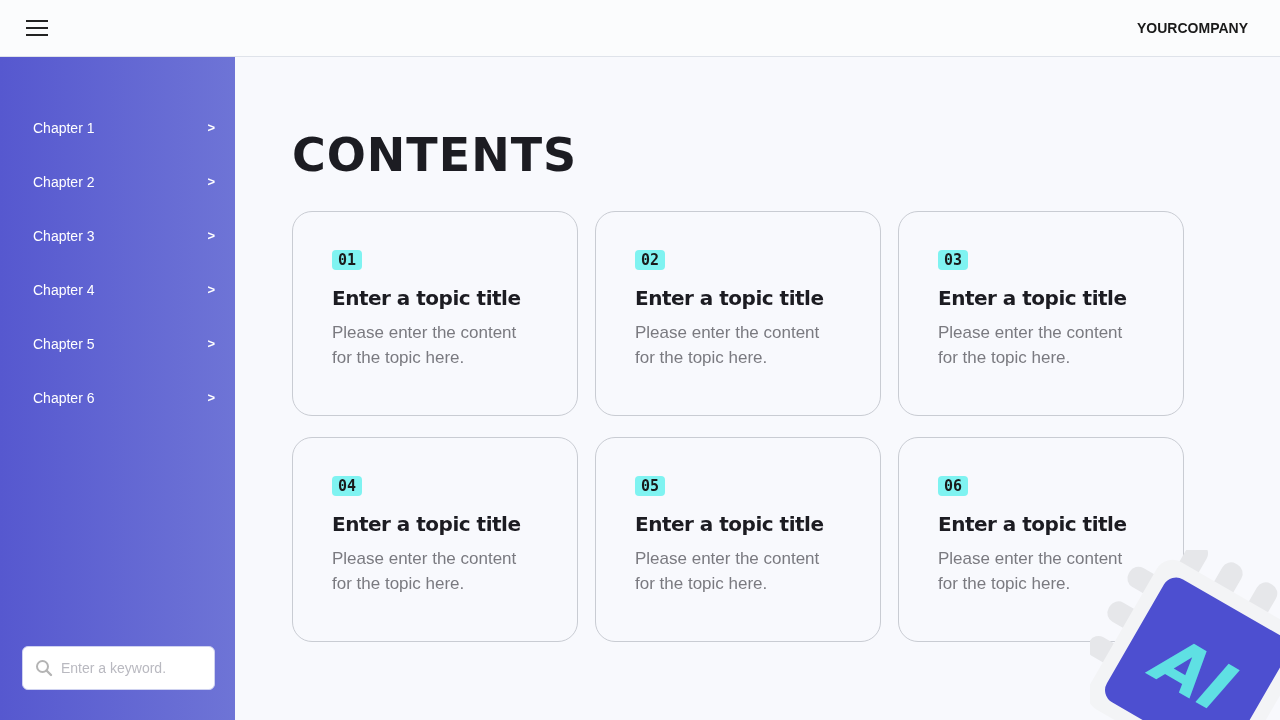 This screenshot has height=720, width=1280. Describe the element at coordinates (118, 182) in the screenshot. I see `sidebar-item: Chapter 2 >` at that location.